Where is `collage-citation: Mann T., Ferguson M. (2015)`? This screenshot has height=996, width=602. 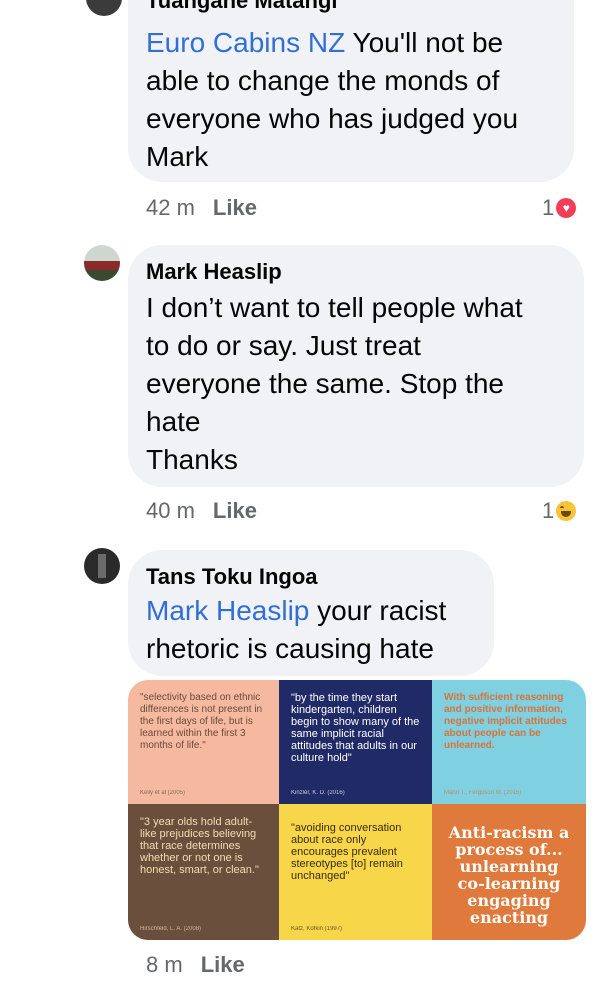 collage-citation: Mann T., Ferguson M. (2015) is located at coordinates (483, 793).